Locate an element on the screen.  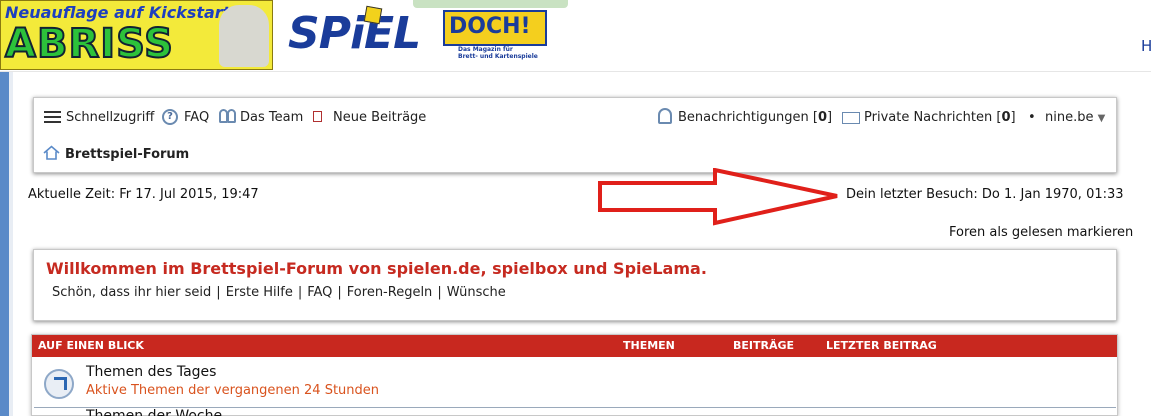
user-menu: nine.be ▼ is located at coordinates (1075, 118).